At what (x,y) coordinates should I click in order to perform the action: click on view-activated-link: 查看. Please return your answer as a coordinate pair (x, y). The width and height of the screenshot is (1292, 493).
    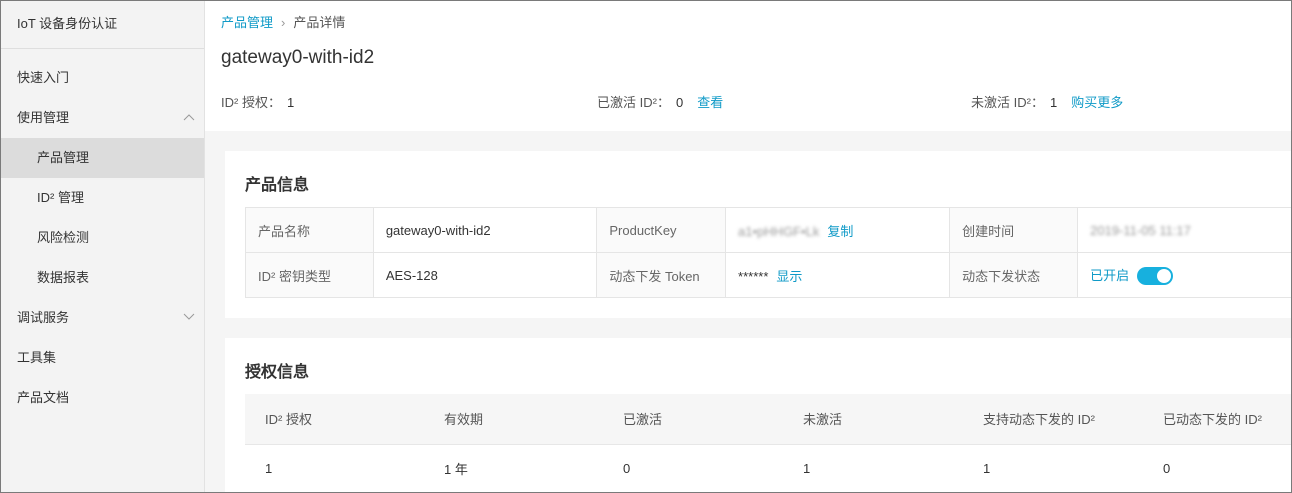
    Looking at the image, I should click on (710, 102).